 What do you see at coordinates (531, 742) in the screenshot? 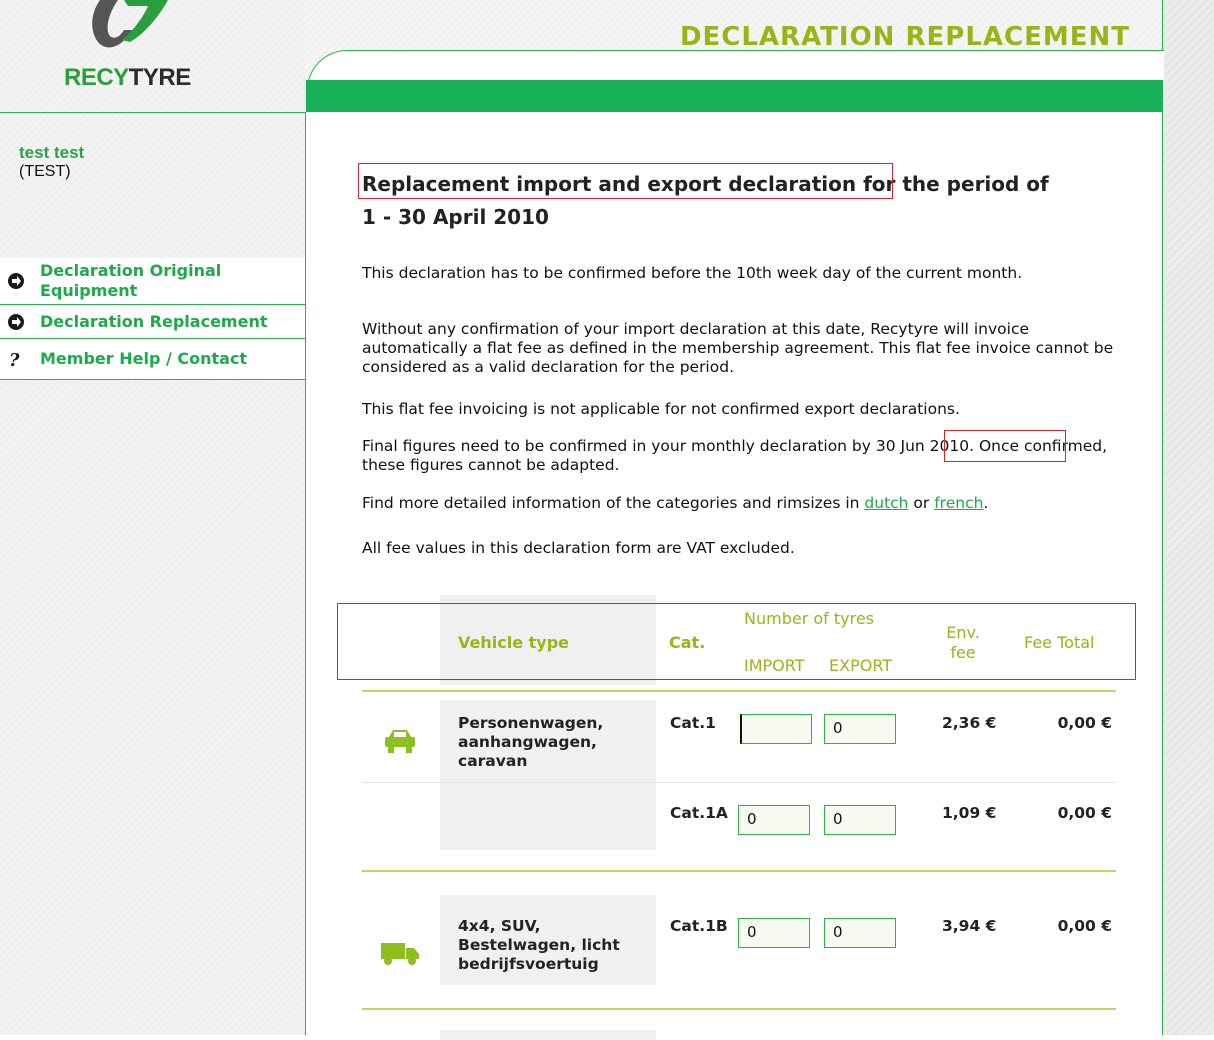
I see `vehicle-type: Personenwagen, aanhangwagen, caravan` at bounding box center [531, 742].